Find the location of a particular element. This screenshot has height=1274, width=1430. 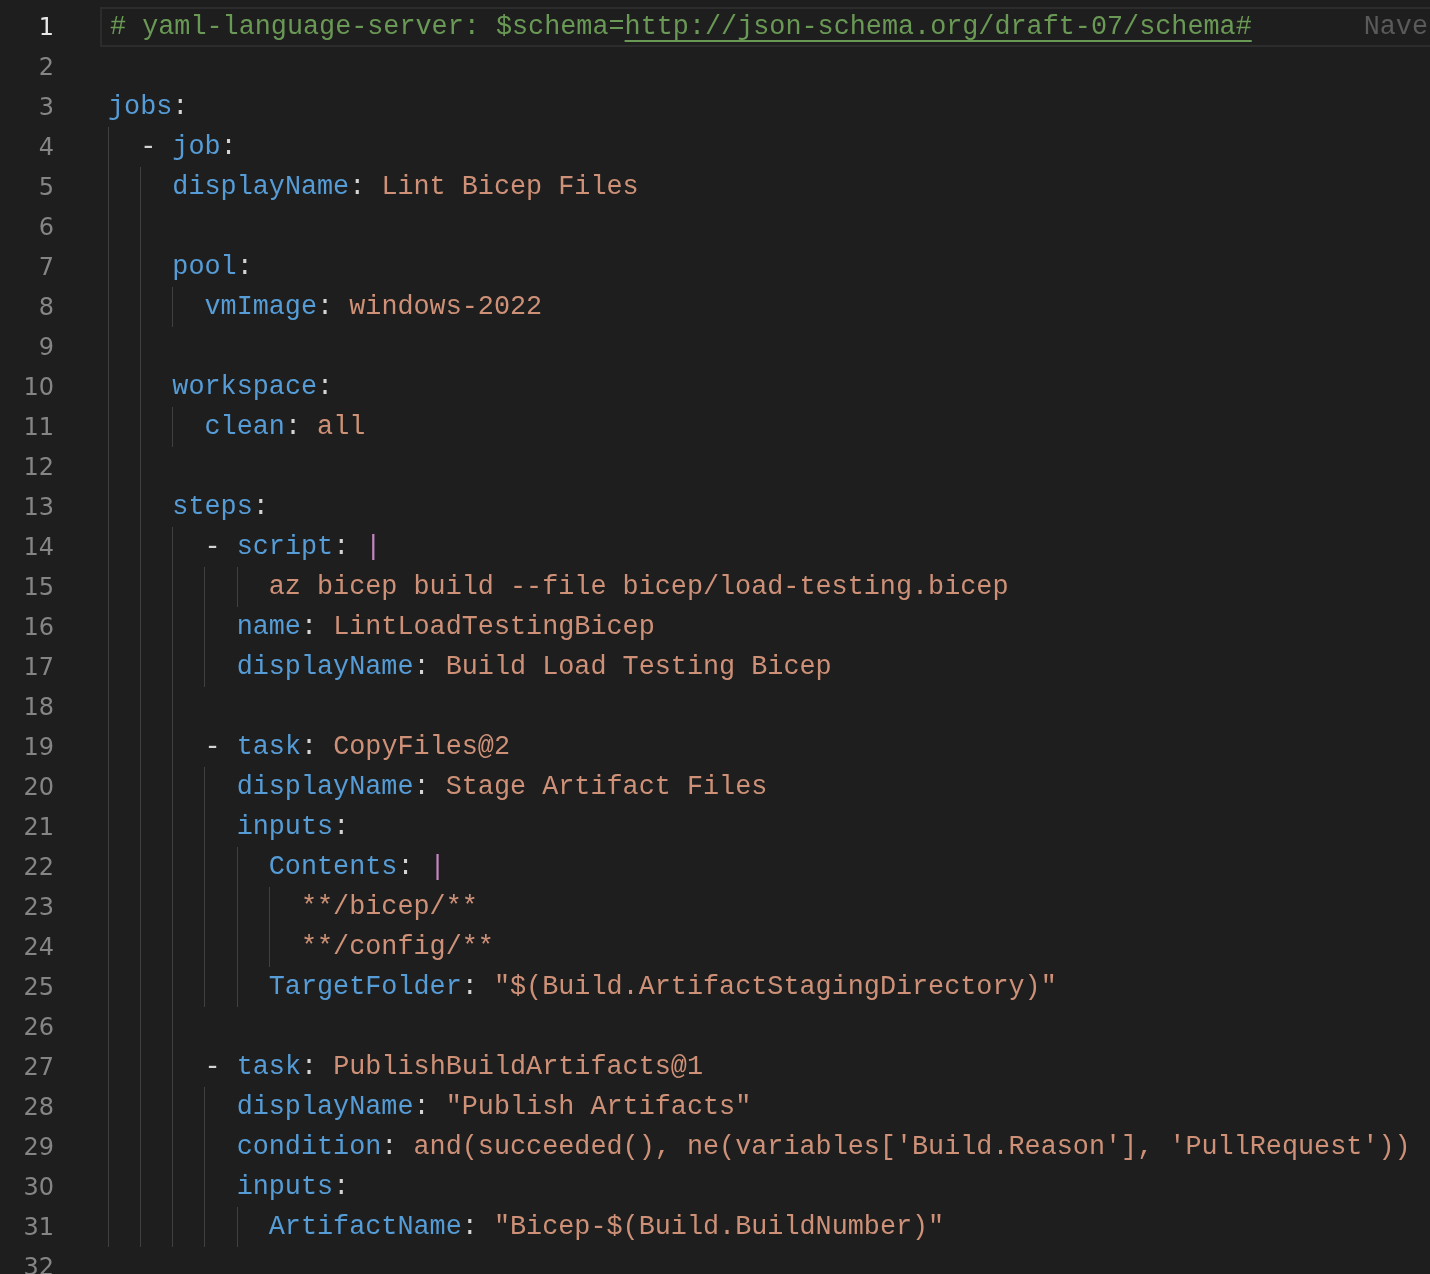

line-number: 6 is located at coordinates (45, 227).